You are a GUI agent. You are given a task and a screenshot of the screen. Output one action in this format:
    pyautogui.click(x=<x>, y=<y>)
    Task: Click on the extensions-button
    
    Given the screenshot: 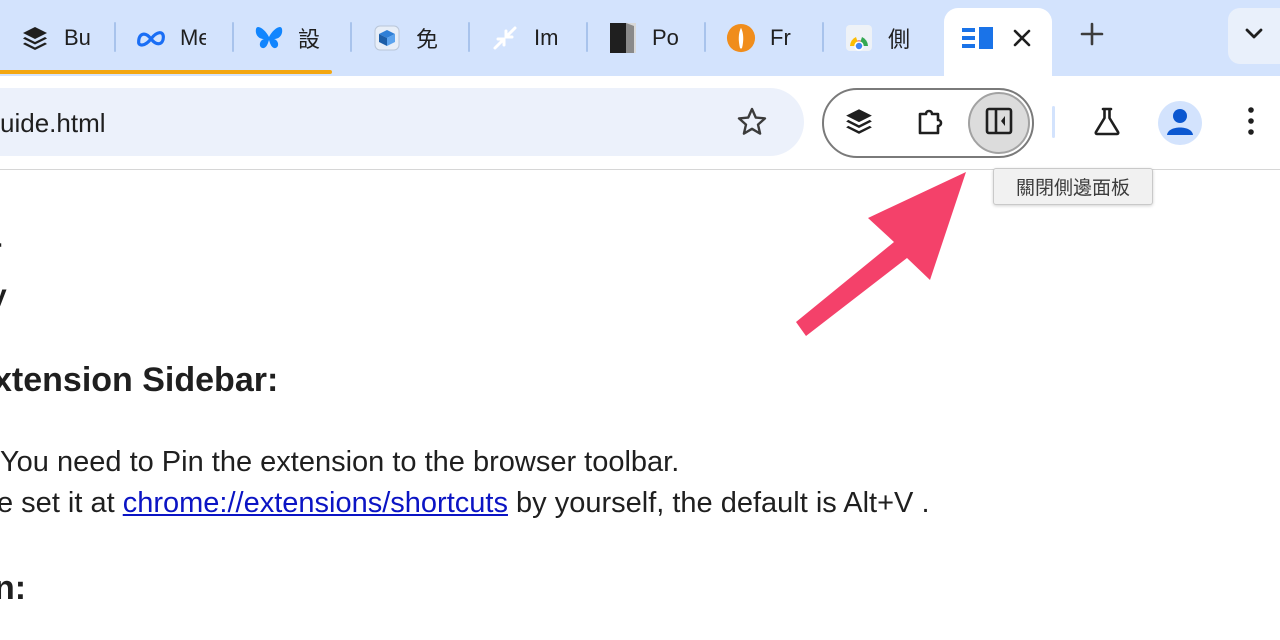 What is the action you would take?
    pyautogui.click(x=931, y=123)
    